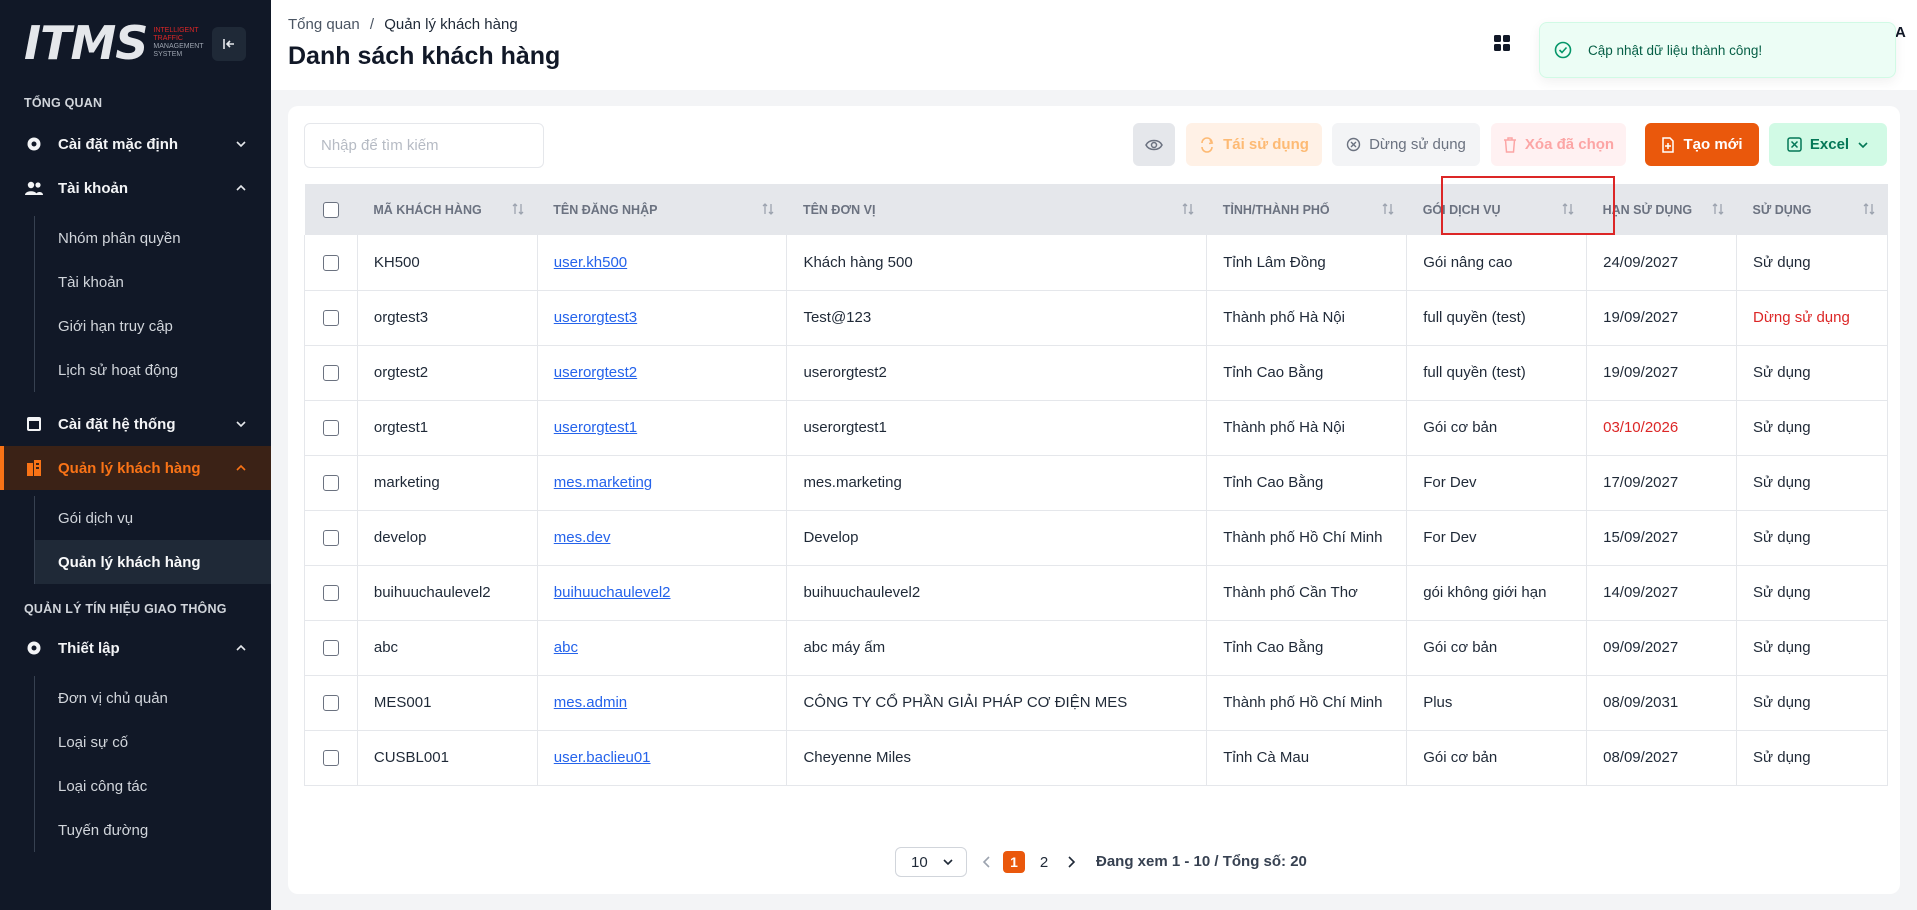  Describe the element at coordinates (1662, 209) in the screenshot. I see `column-header: HẠN SỬ DỤNG` at that location.